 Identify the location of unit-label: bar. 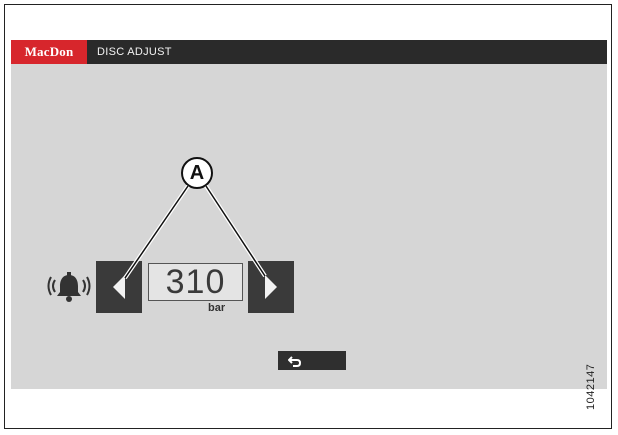
(217, 308).